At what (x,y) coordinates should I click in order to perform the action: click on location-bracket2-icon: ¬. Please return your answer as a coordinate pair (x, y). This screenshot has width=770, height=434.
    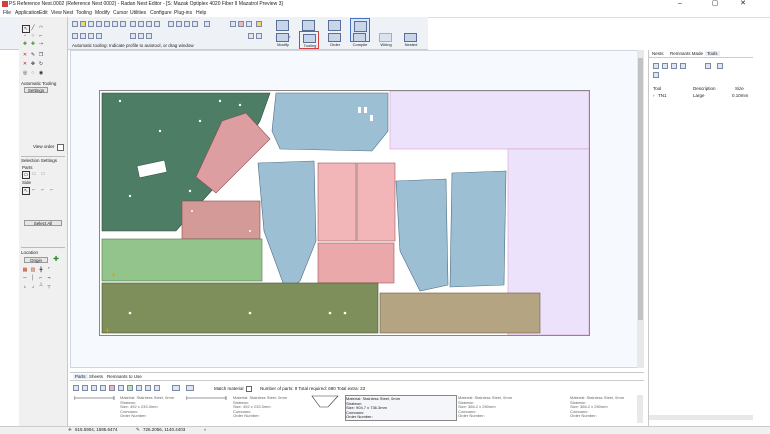
    Looking at the image, I should click on (49, 278).